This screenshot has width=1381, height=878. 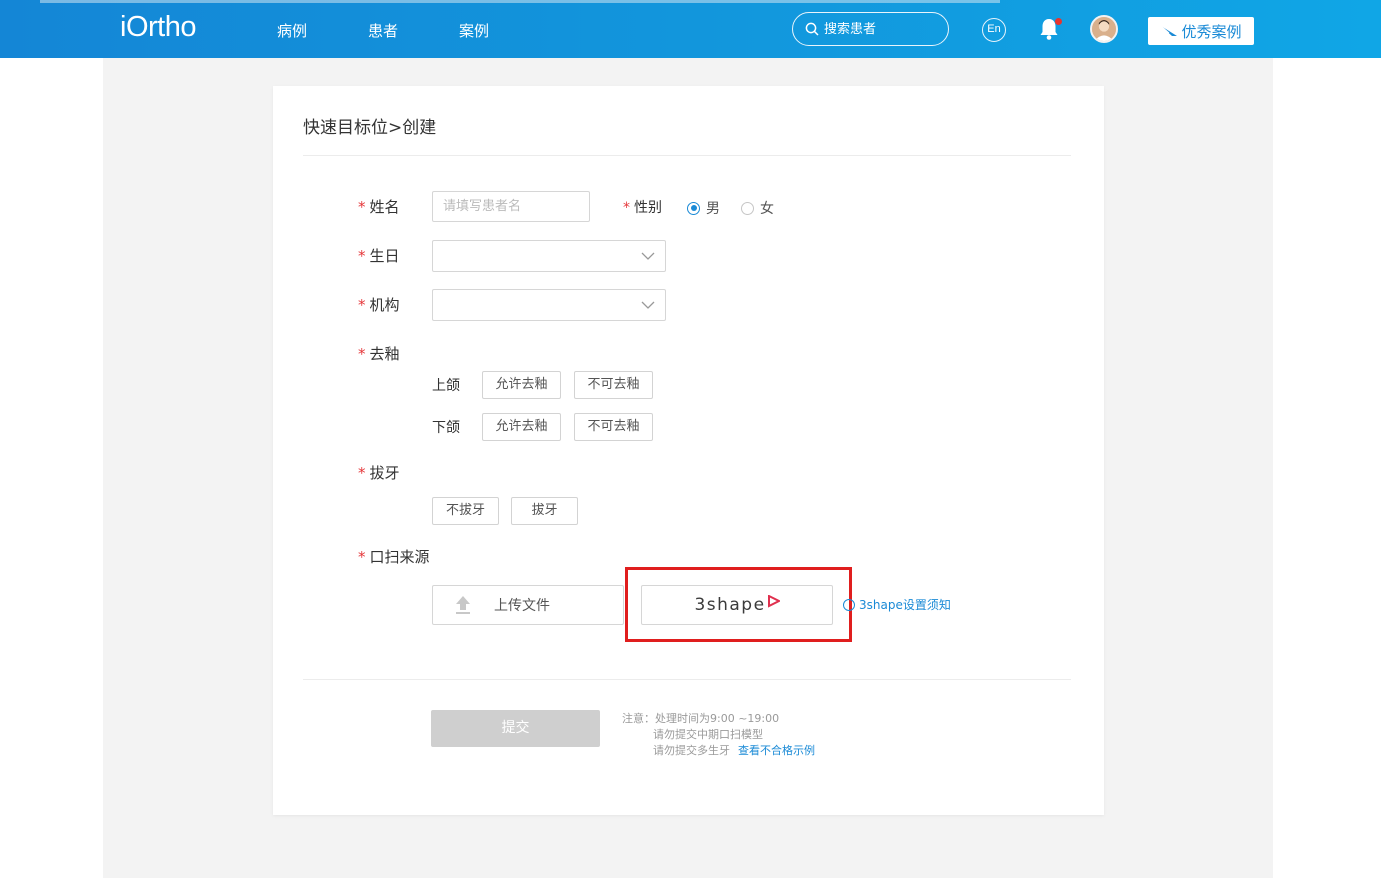 What do you see at coordinates (693, 208) in the screenshot?
I see `radio-selected-icon` at bounding box center [693, 208].